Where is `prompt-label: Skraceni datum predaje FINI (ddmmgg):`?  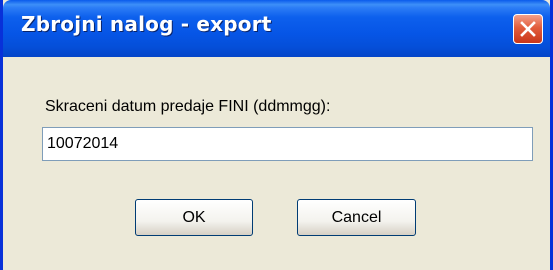
prompt-label: Skraceni datum predaje FINI (ddmmgg): is located at coordinates (188, 106).